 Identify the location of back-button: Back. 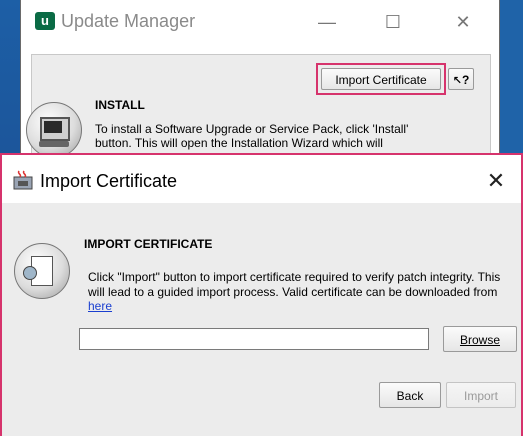
(410, 395).